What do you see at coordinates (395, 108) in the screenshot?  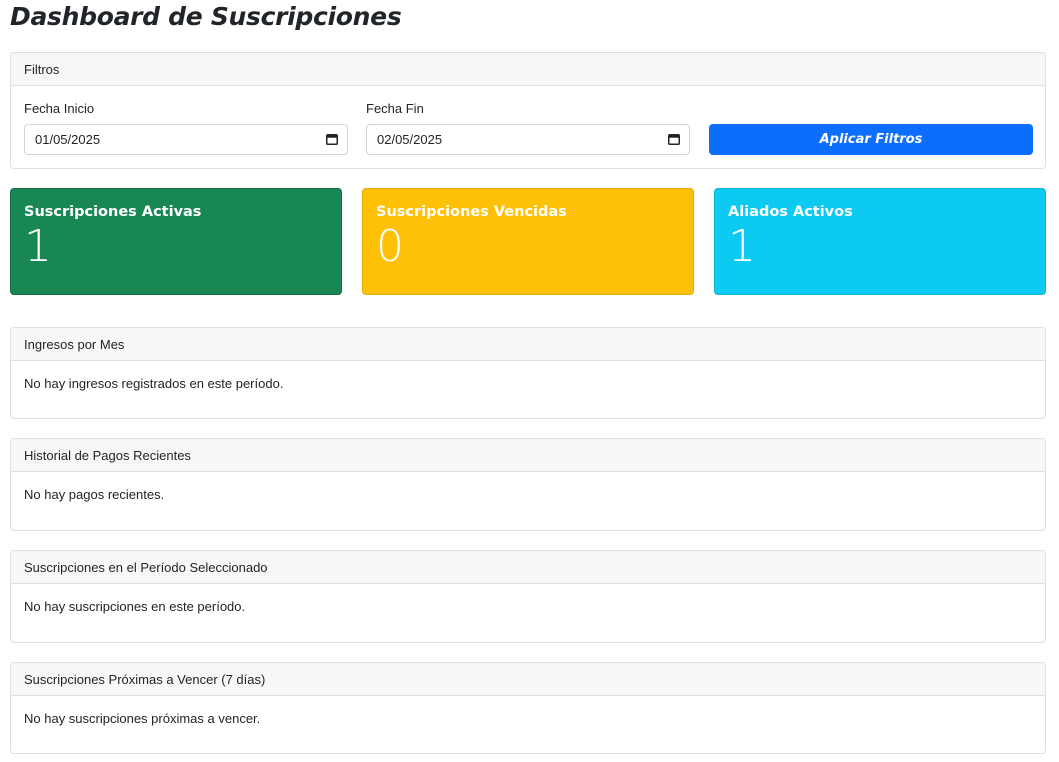 I see `end-date-label: Fecha Fin` at bounding box center [395, 108].